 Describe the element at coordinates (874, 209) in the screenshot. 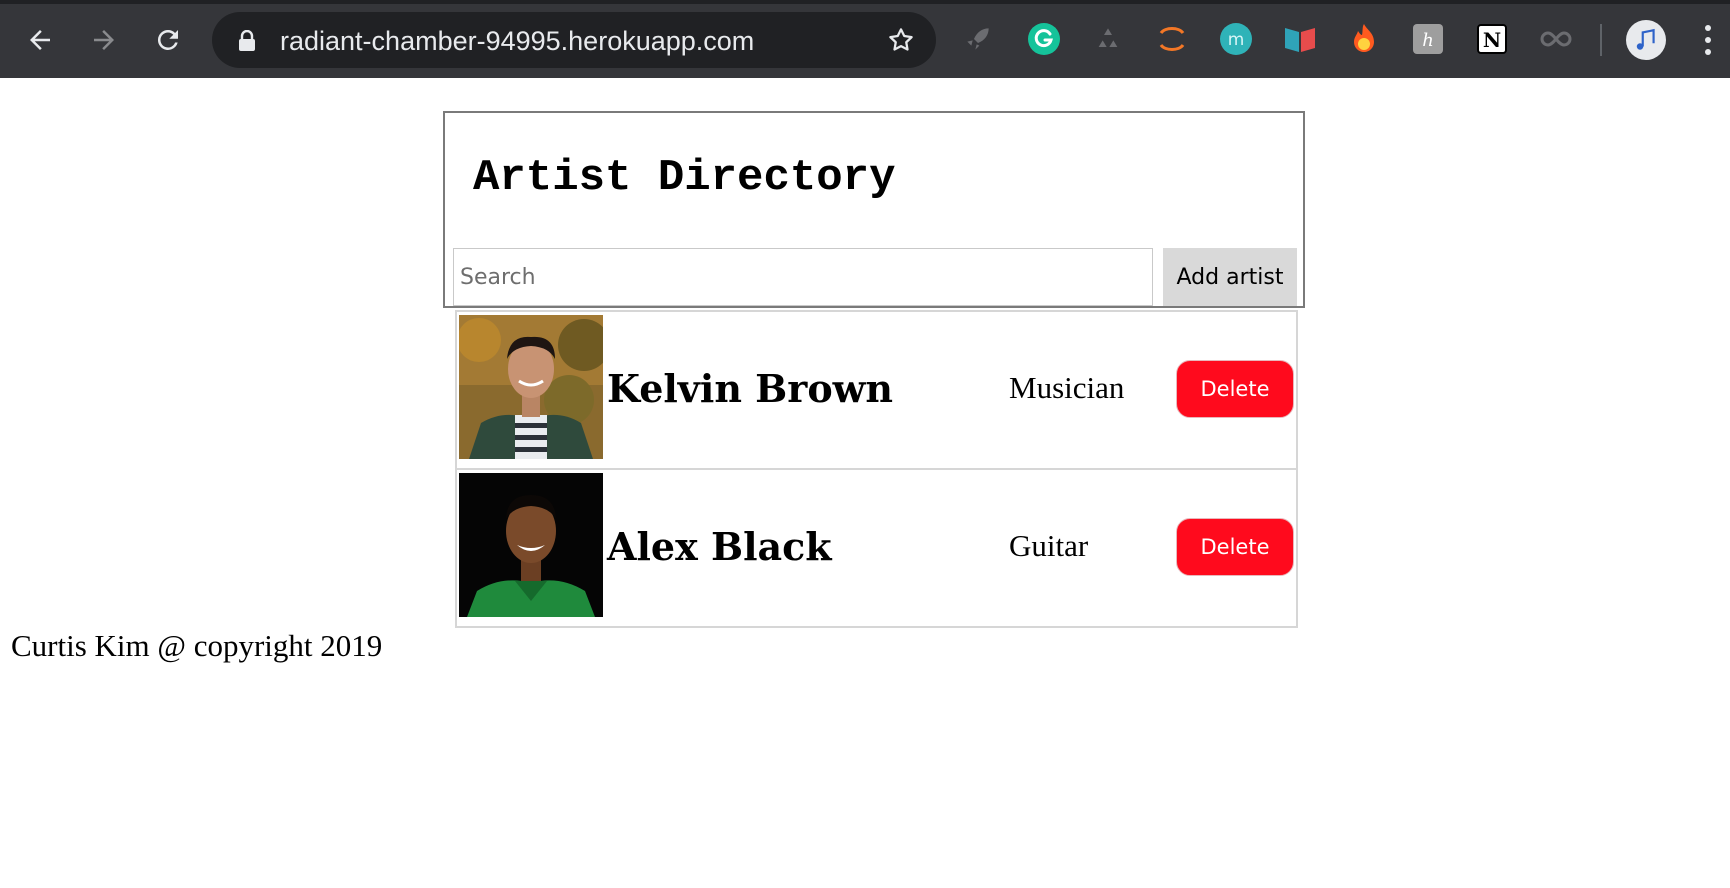

I see `header-section: Artist Directory Add artist` at that location.